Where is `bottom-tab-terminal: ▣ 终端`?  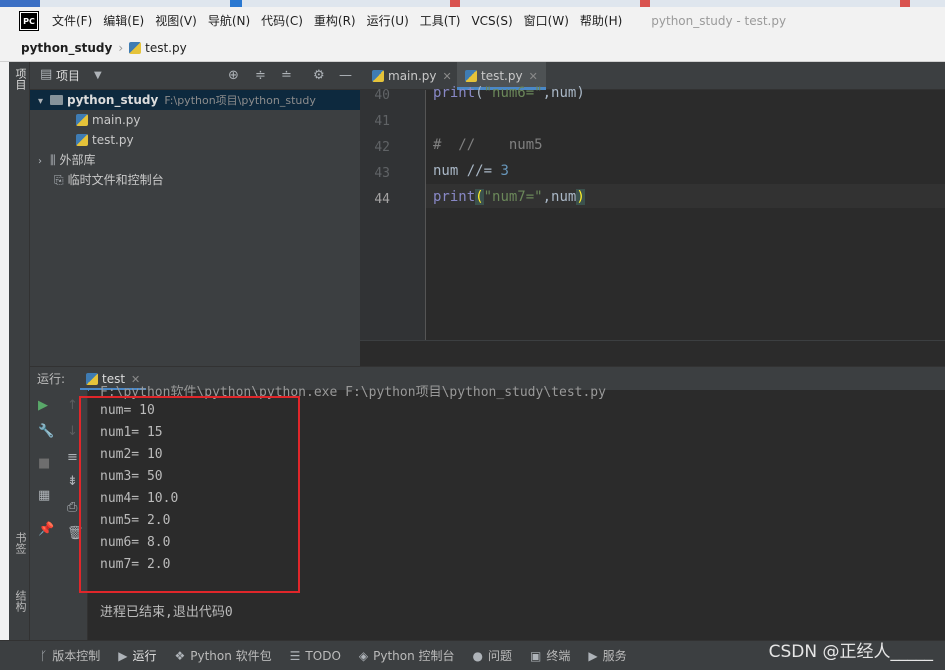
bottom-tab-terminal: ▣ 终端 is located at coordinates (550, 655).